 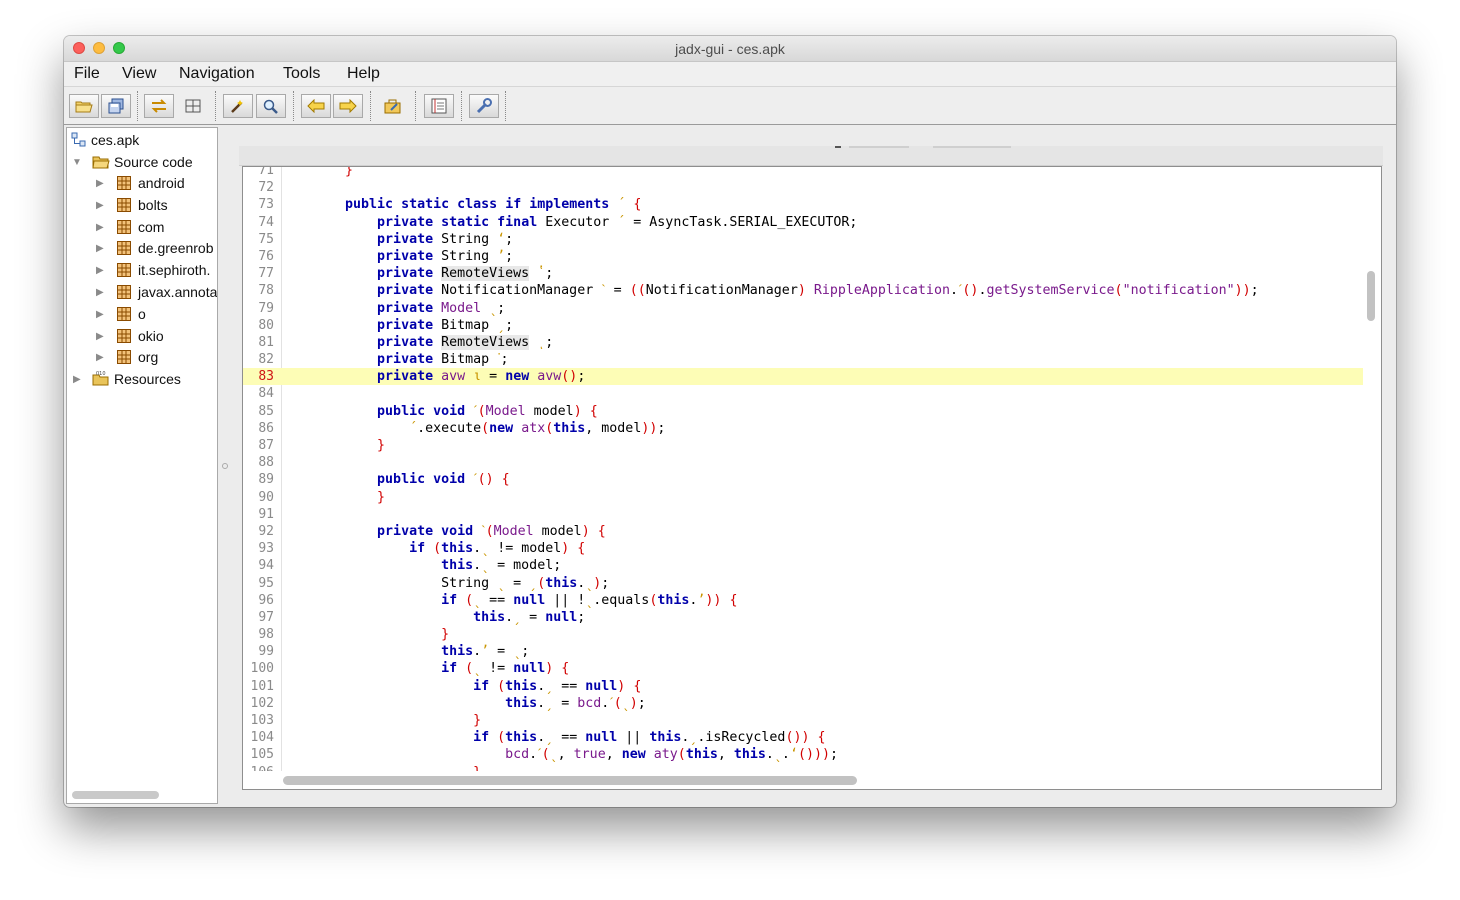 What do you see at coordinates (461, 106) in the screenshot?
I see `toolbar-separator` at bounding box center [461, 106].